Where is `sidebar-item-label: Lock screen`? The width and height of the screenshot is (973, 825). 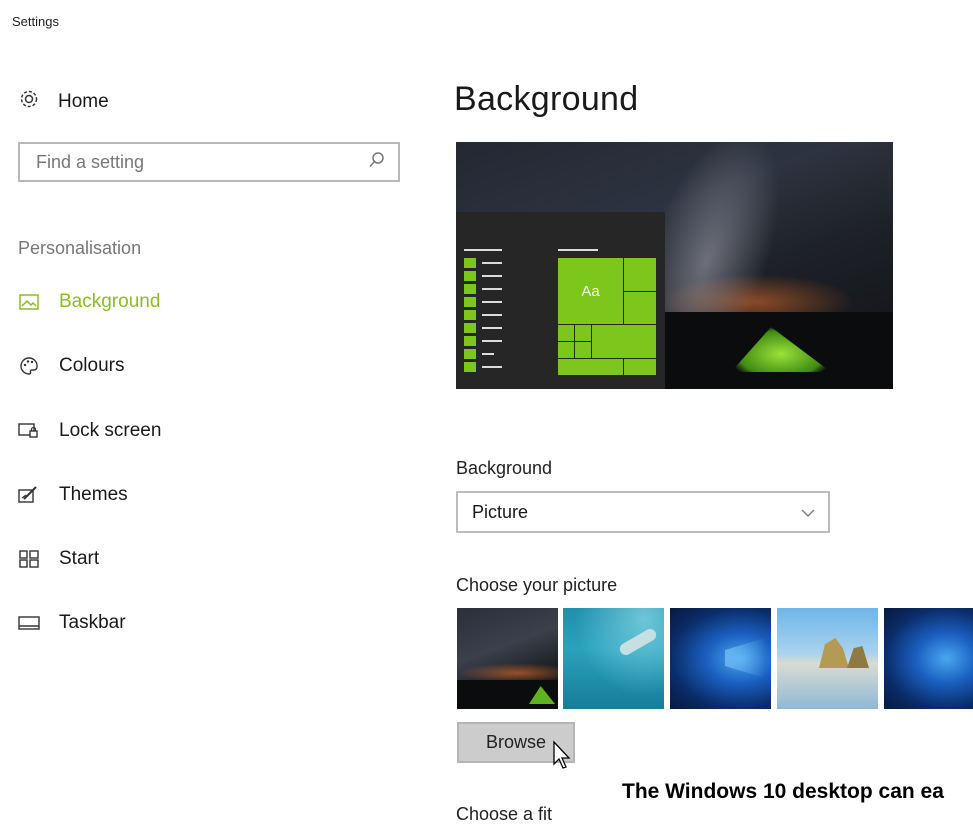 sidebar-item-label: Lock screen is located at coordinates (110, 430).